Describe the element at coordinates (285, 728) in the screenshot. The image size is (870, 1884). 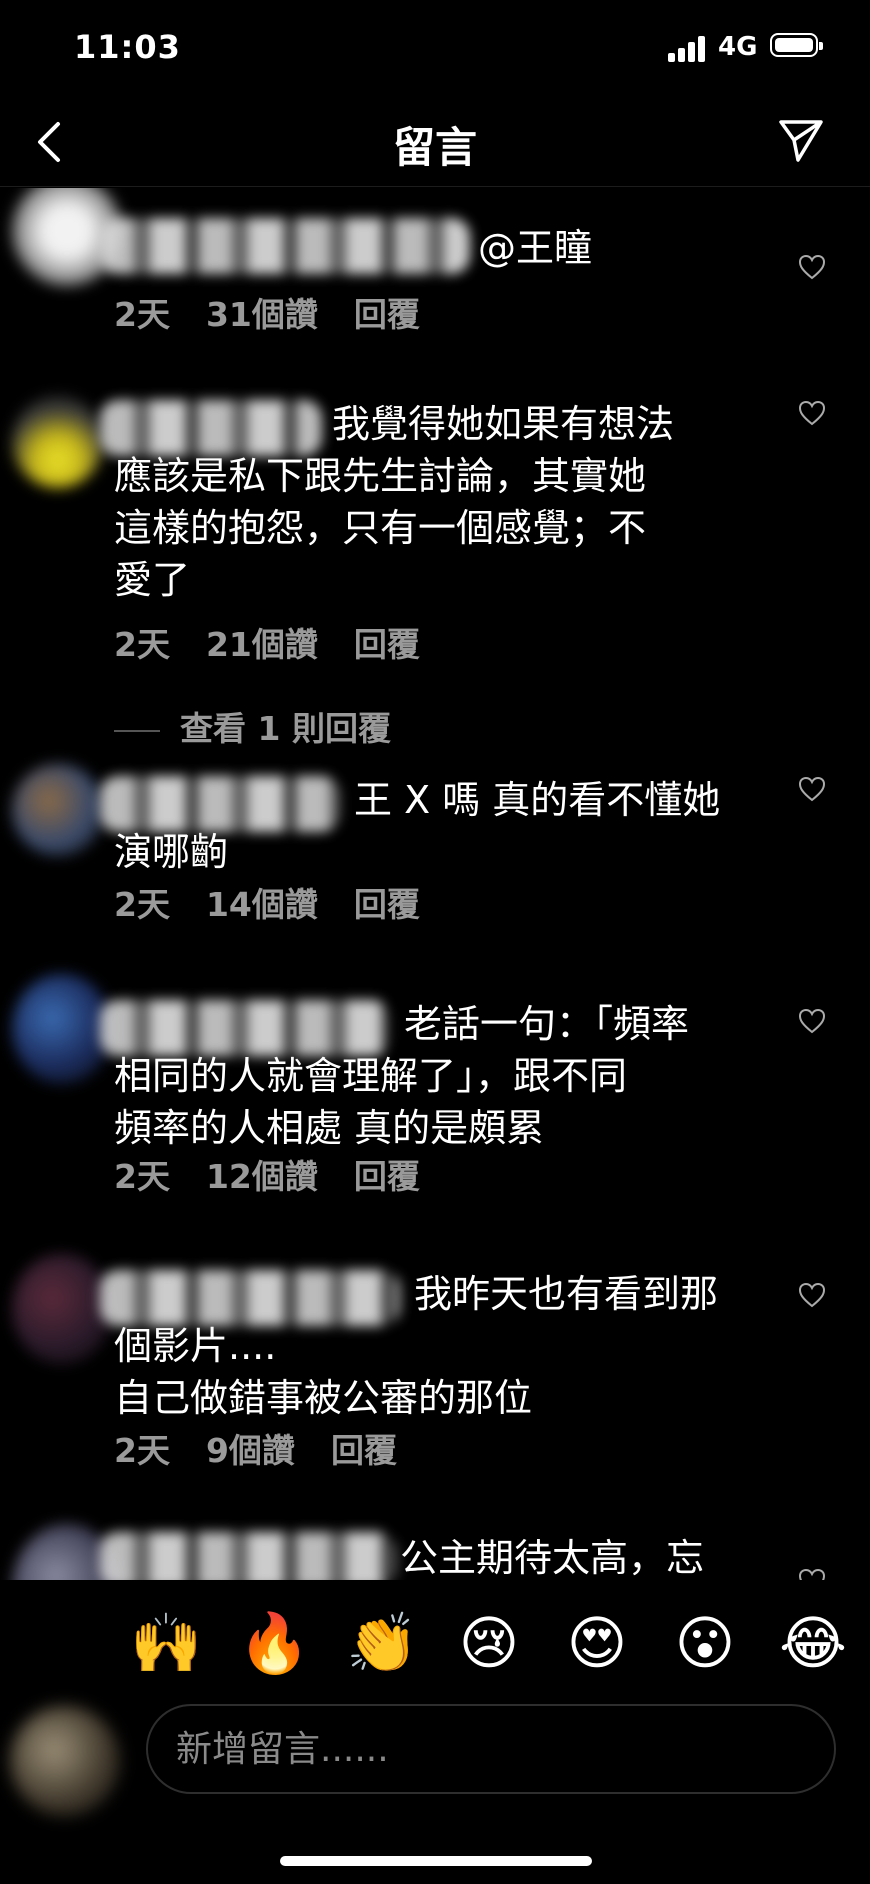
I see `view-replies-label: 查看 1 則回覆` at that location.